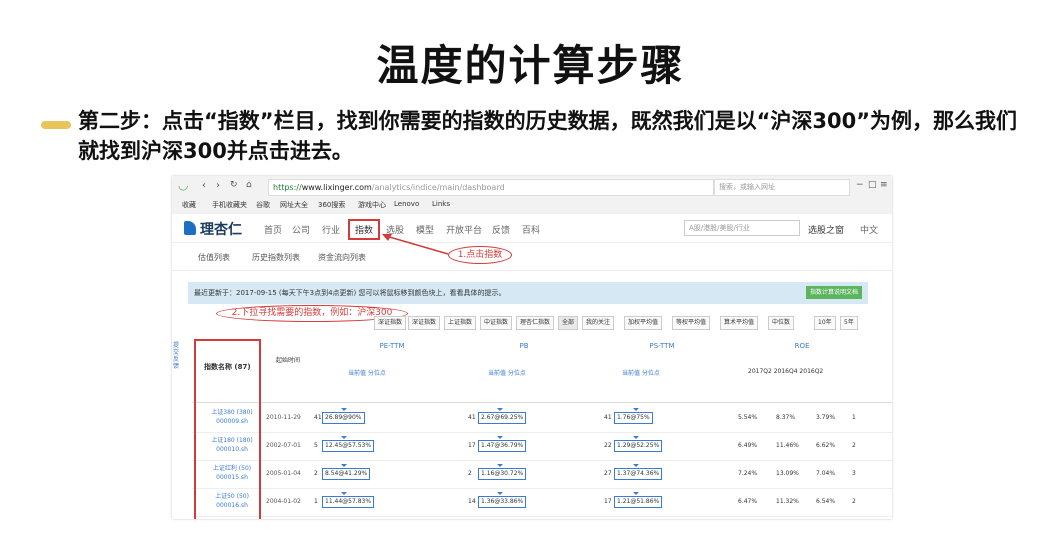  I want to click on filter-button-all: 全部, so click(568, 323).